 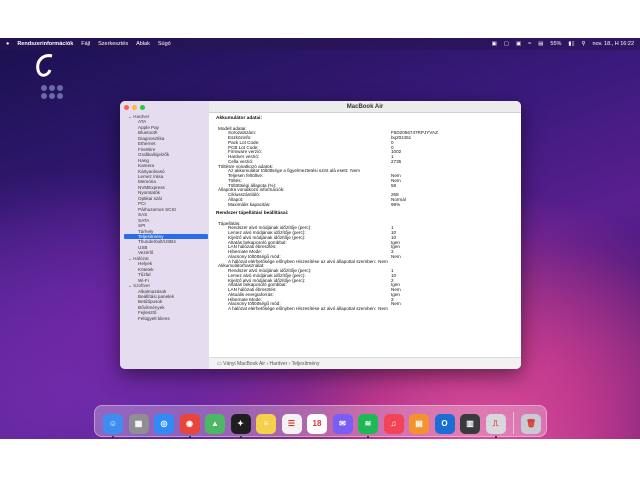 I want to click on safari-icon: ◎, so click(x=164, y=424).